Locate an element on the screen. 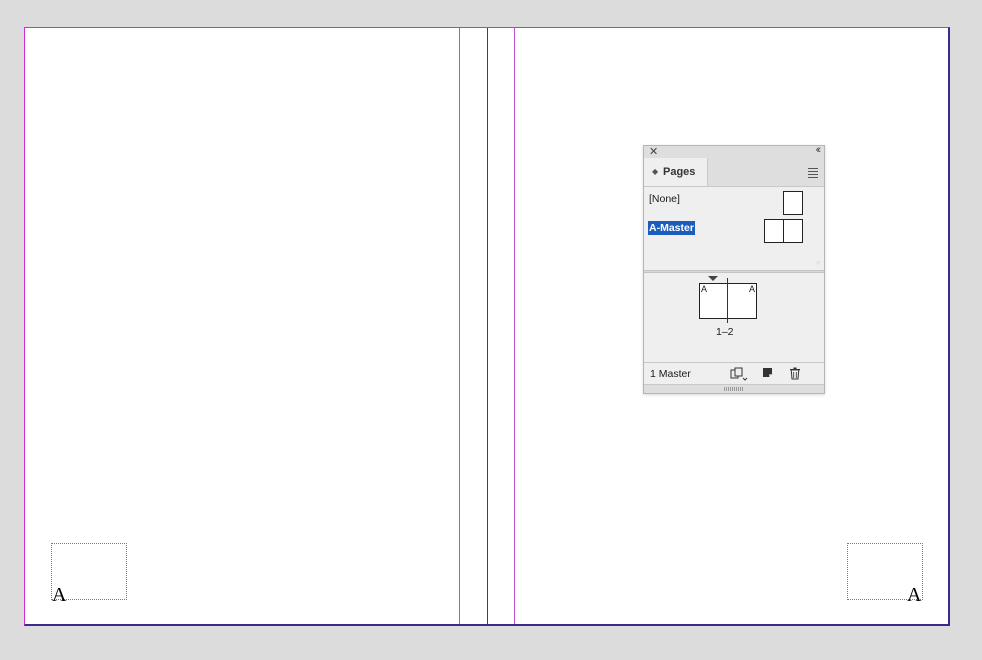 The height and width of the screenshot is (660, 982). right-page-prefix: A is located at coordinates (751, 289).